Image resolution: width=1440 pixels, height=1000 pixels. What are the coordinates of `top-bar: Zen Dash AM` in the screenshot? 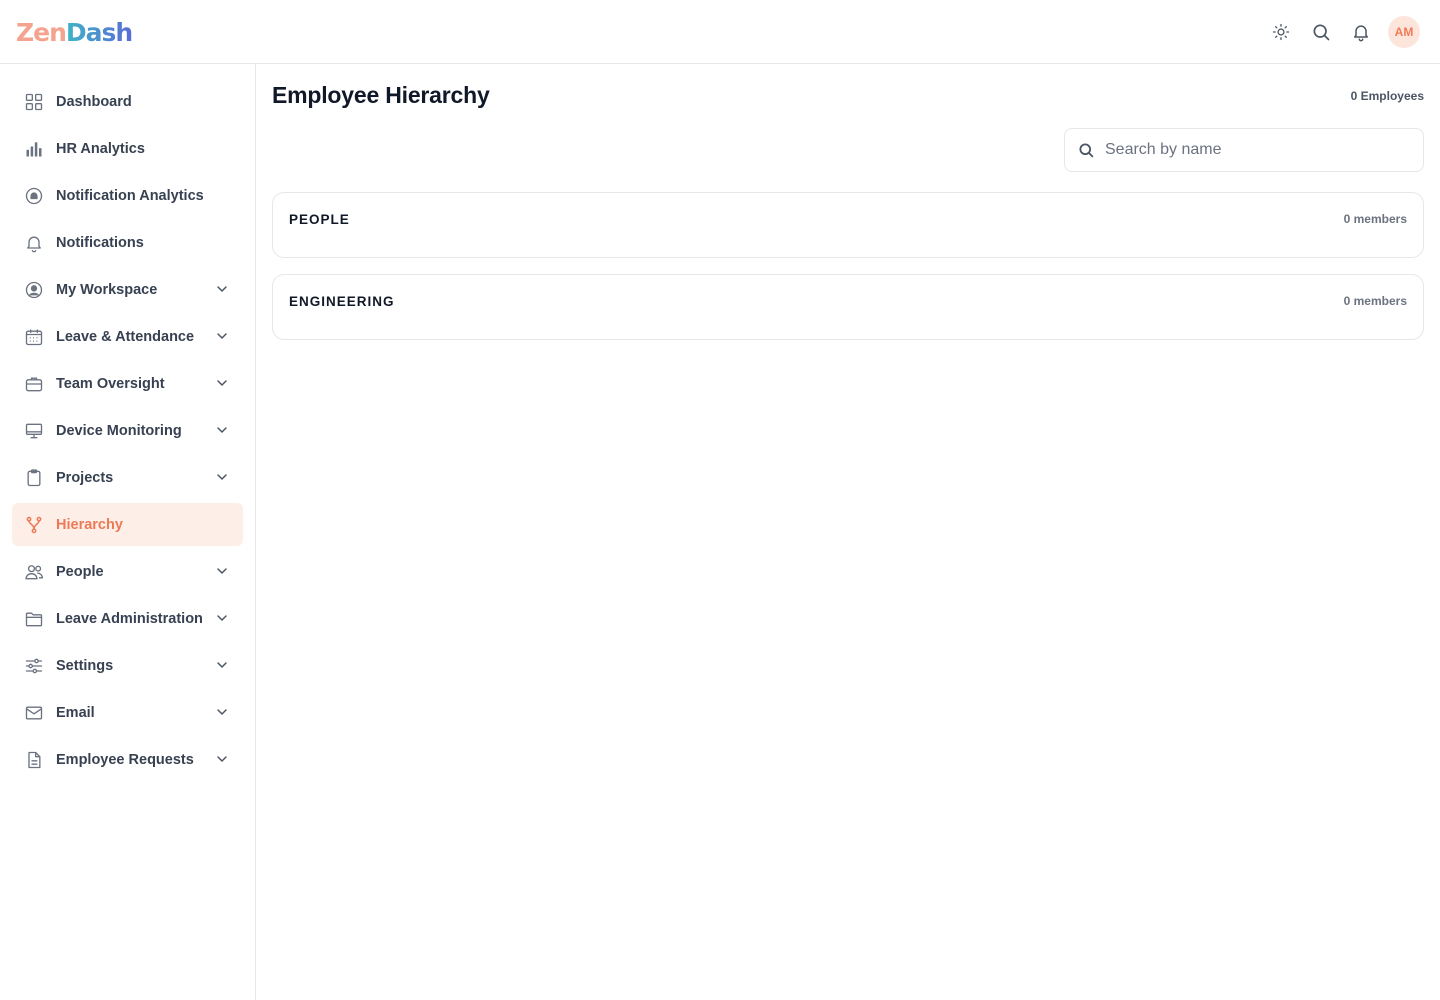 It's located at (720, 32).